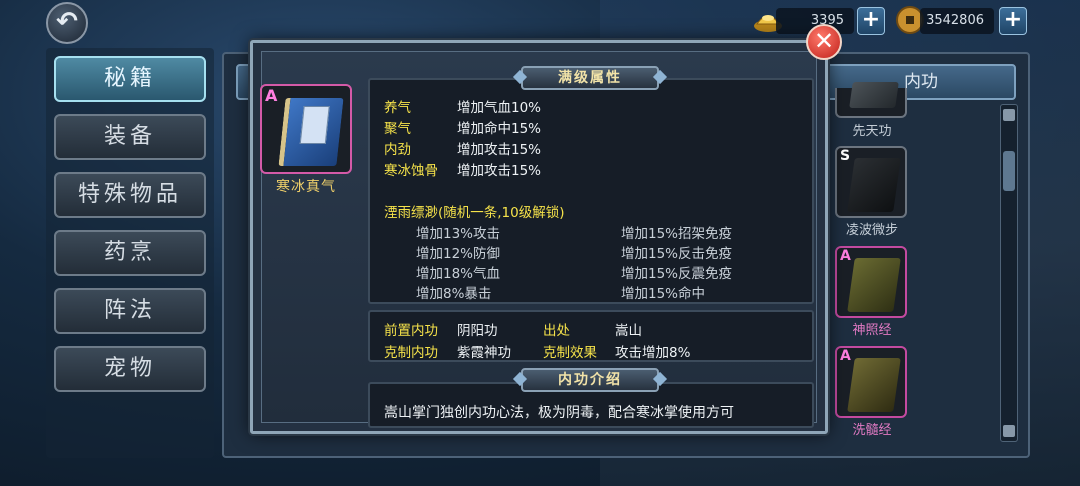 This screenshot has width=1080, height=486. Describe the element at coordinates (458, 234) in the screenshot. I see `random-attr: 增加13%攻击` at that location.